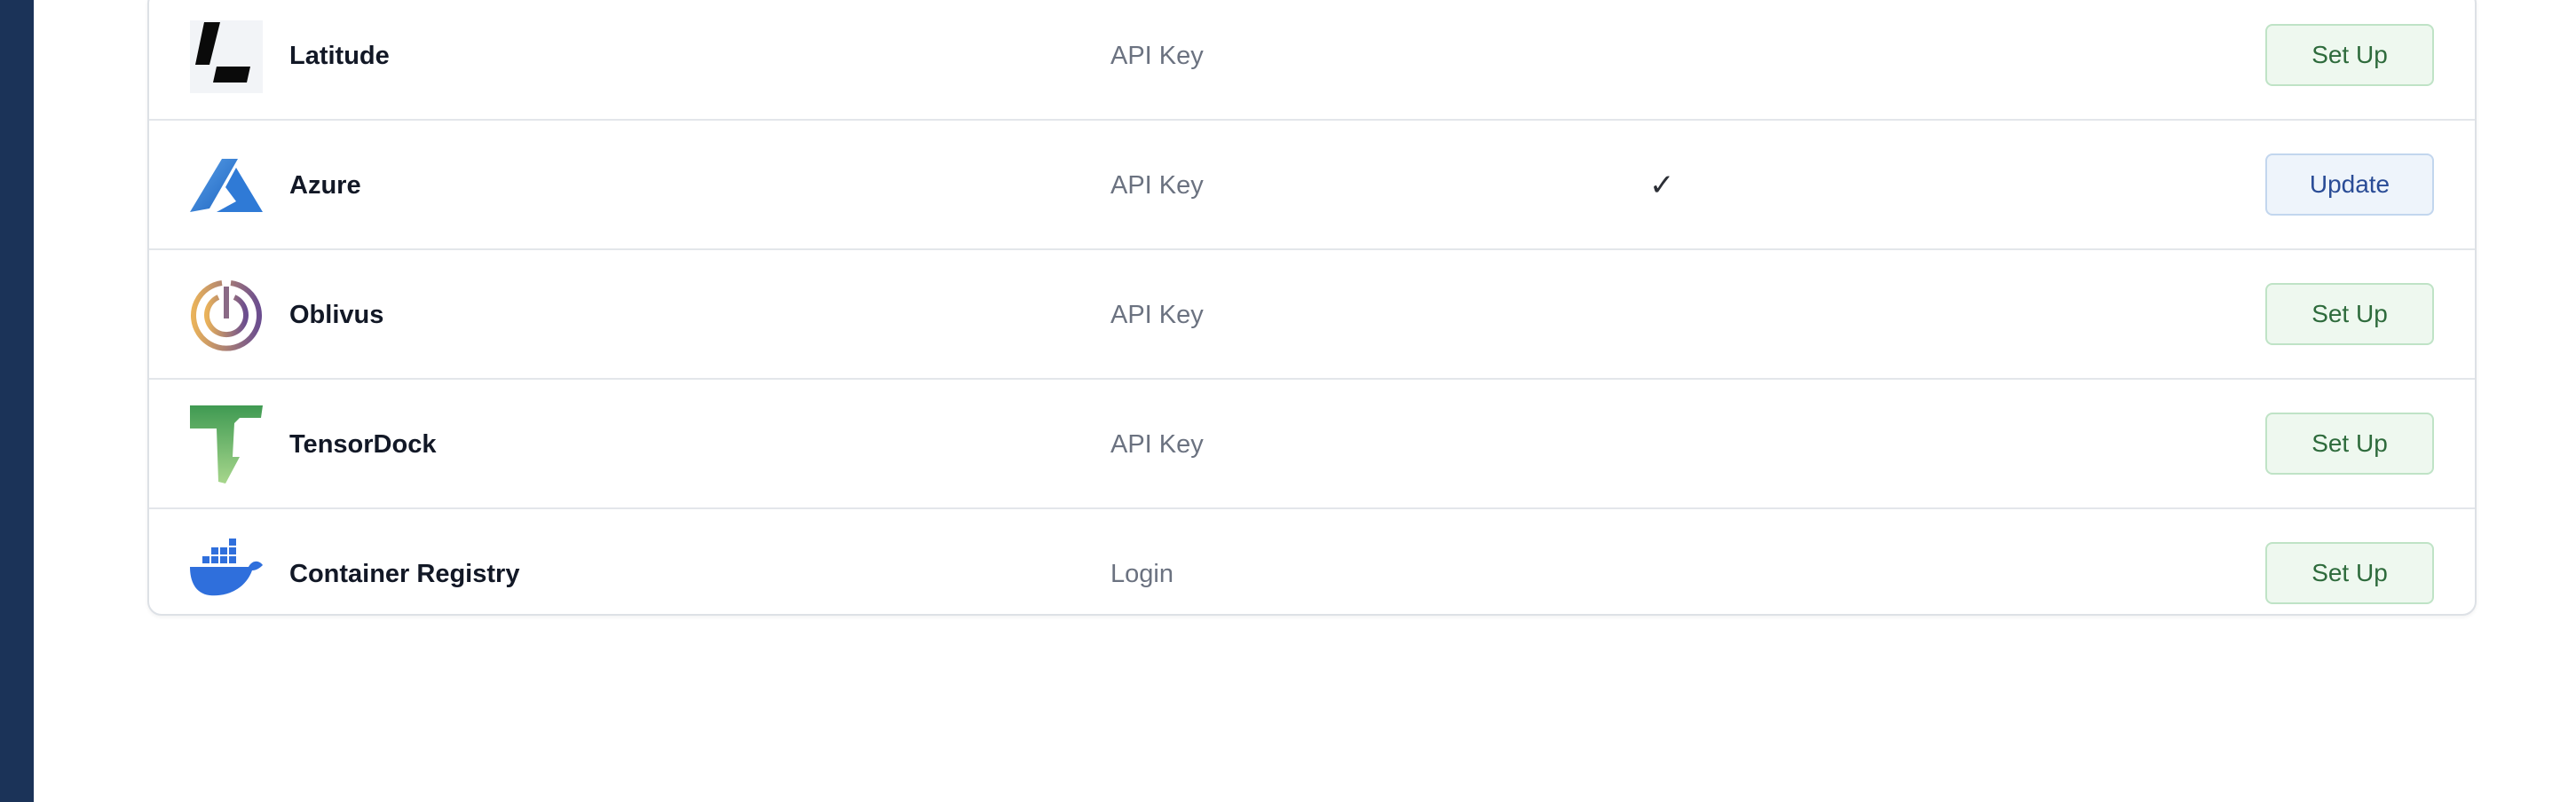  Describe the element at coordinates (17, 401) in the screenshot. I see `sidebar` at that location.